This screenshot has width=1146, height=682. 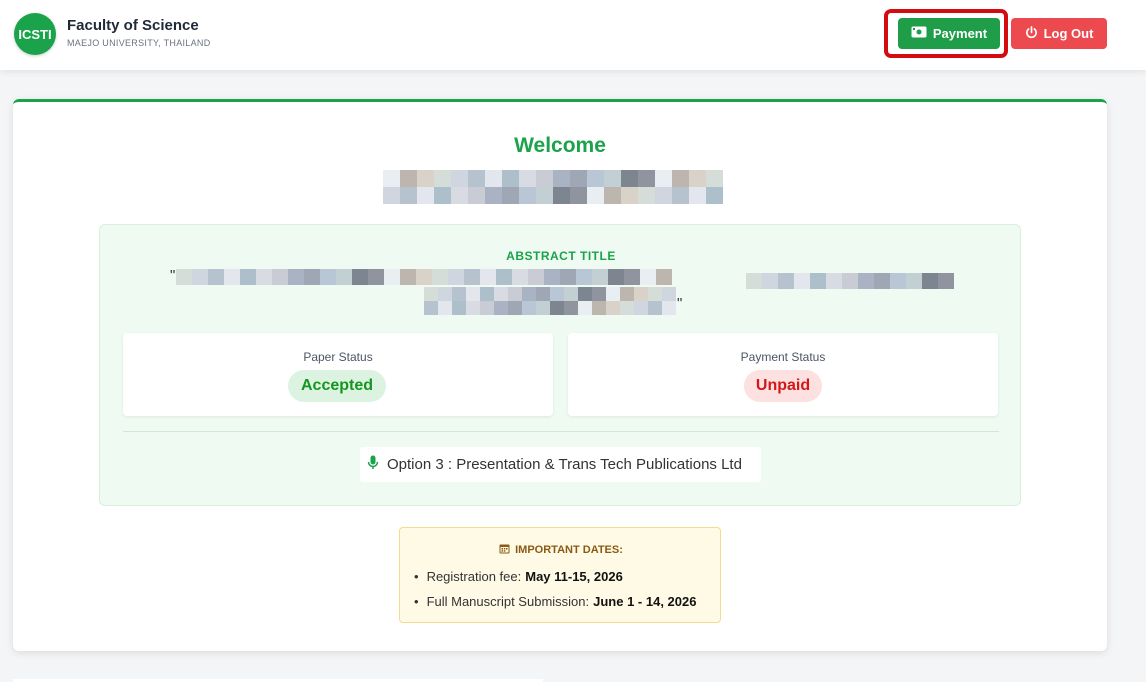 I want to click on welcome-heading: Welcome, so click(x=560, y=145).